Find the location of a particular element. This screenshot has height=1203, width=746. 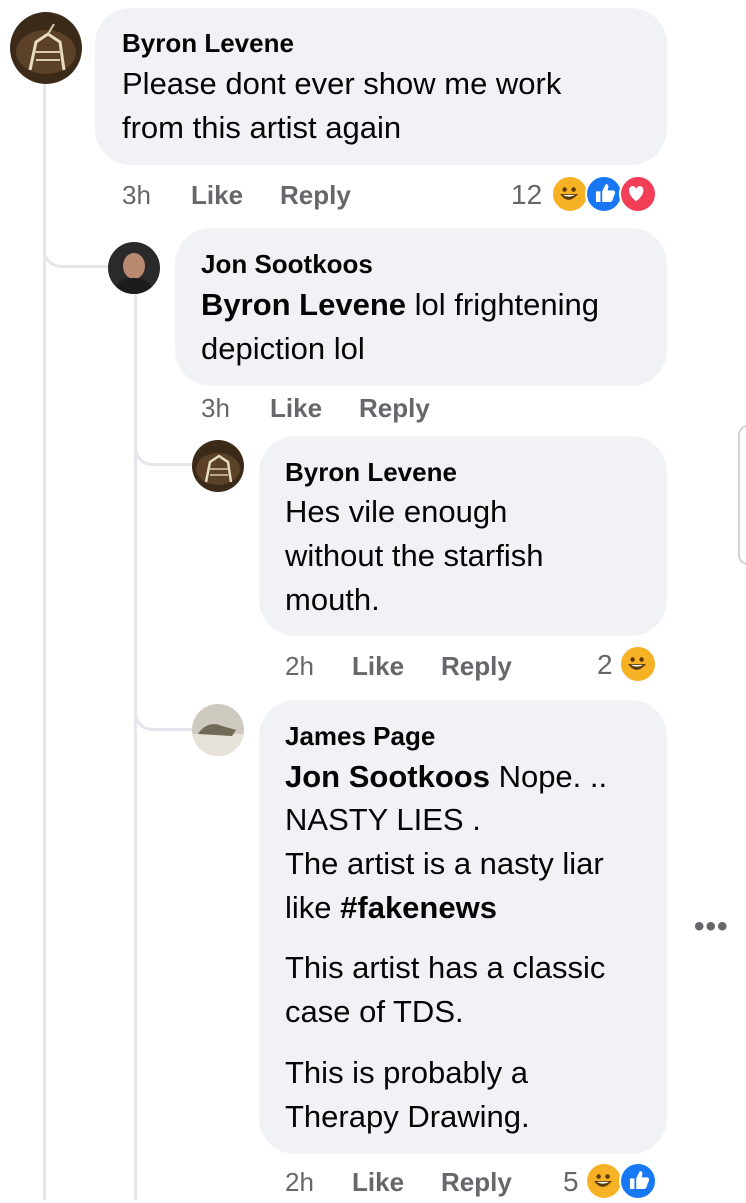

comment-text: mouth. is located at coordinates (332, 599).